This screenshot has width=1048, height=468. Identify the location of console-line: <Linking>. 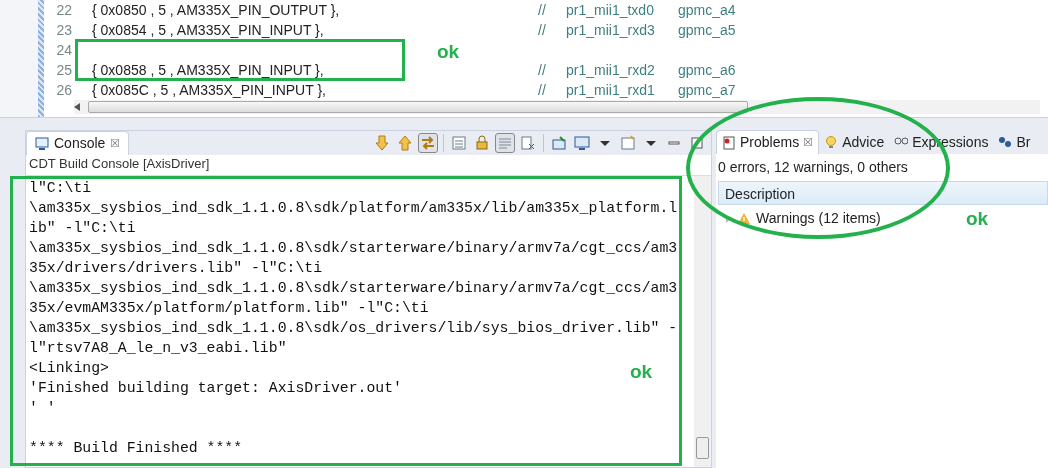
(69, 368).